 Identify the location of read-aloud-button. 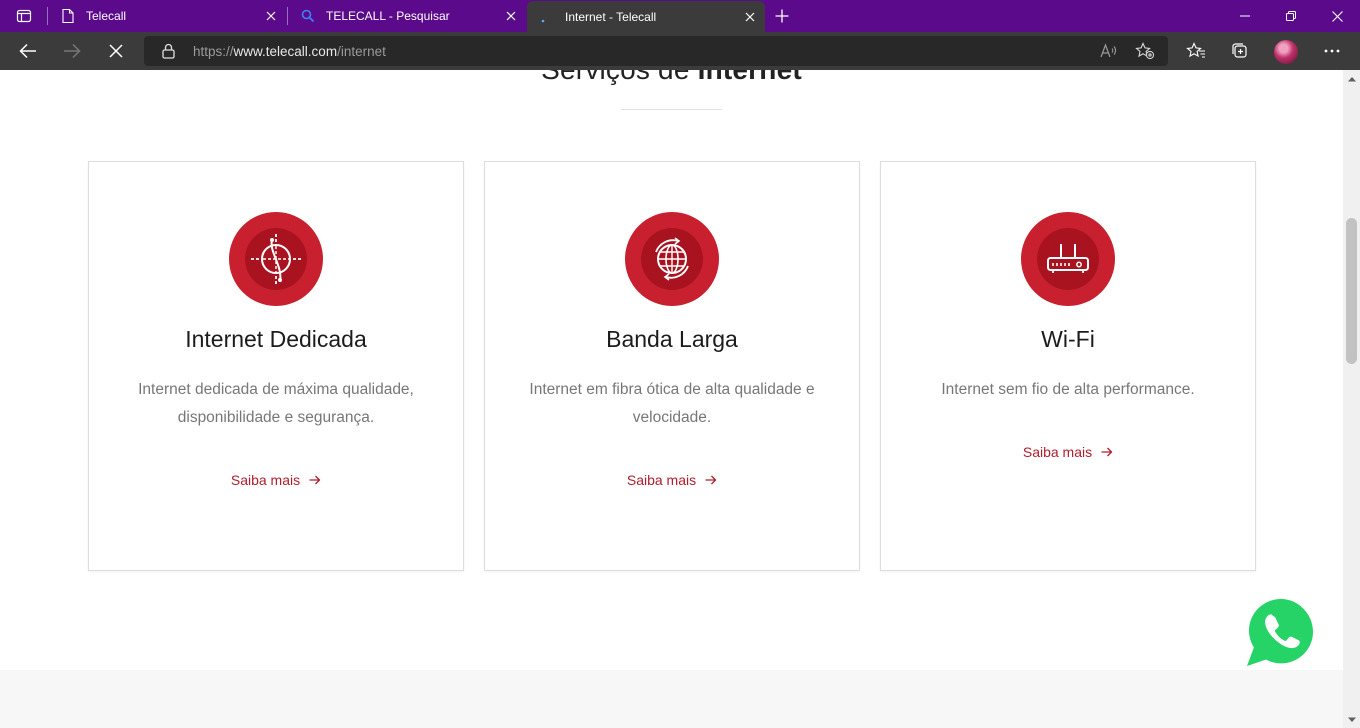
(1109, 51).